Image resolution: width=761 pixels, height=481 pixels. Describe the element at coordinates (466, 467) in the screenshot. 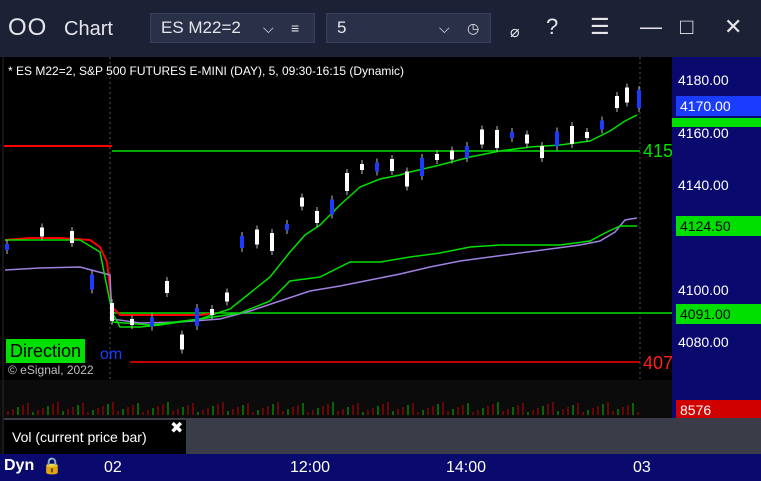

I see `time-label: 14:00` at that location.